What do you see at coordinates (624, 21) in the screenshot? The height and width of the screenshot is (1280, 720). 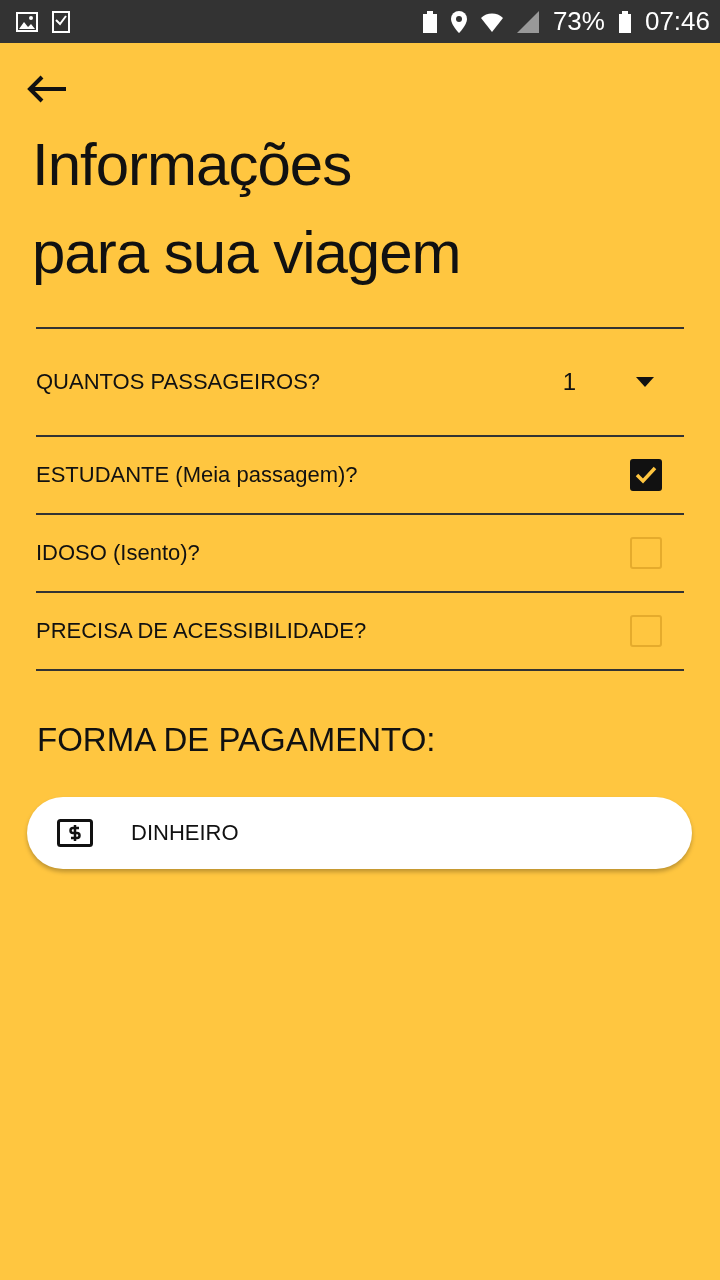 I see `battery-icon` at bounding box center [624, 21].